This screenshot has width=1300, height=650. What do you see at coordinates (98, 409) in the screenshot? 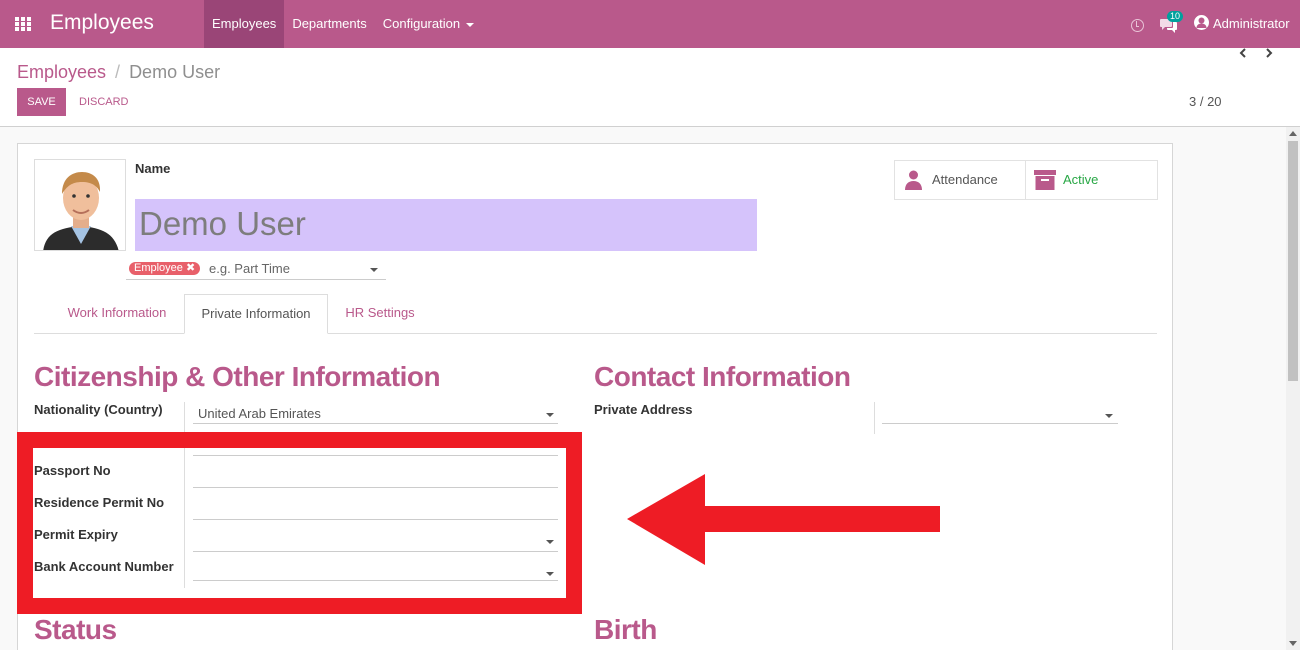
I see `nationality-label: Nationality (Country)` at bounding box center [98, 409].